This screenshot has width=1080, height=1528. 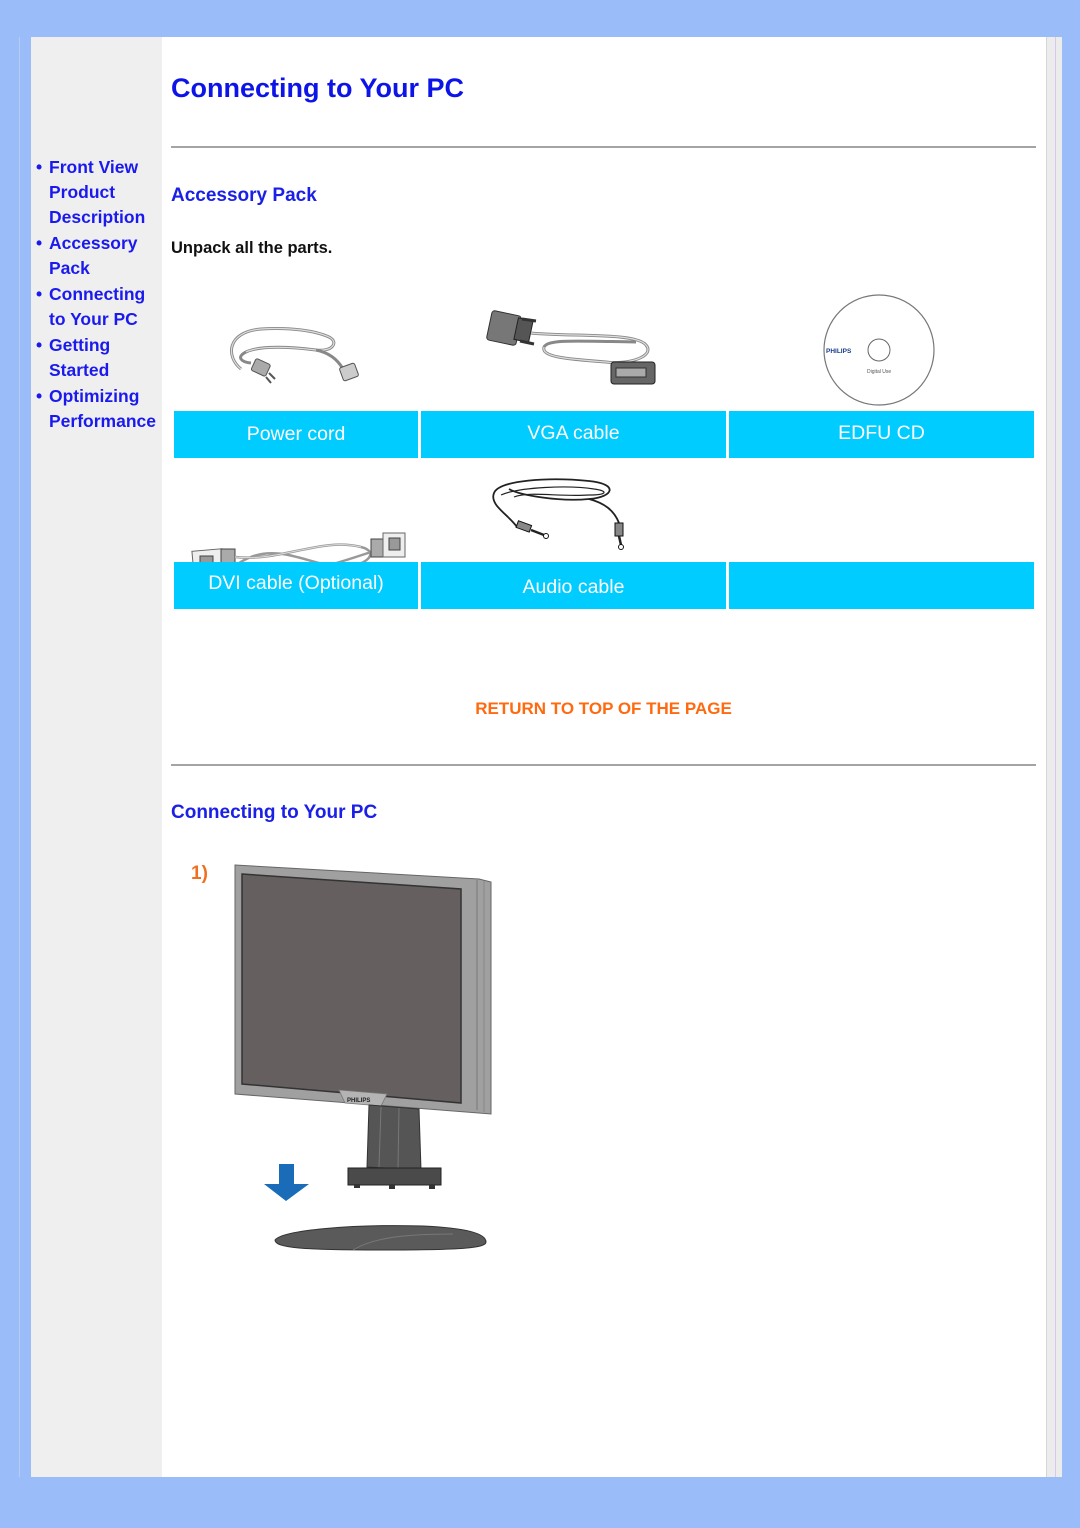 I want to click on scrollbar-track-line, so click(x=1055, y=757).